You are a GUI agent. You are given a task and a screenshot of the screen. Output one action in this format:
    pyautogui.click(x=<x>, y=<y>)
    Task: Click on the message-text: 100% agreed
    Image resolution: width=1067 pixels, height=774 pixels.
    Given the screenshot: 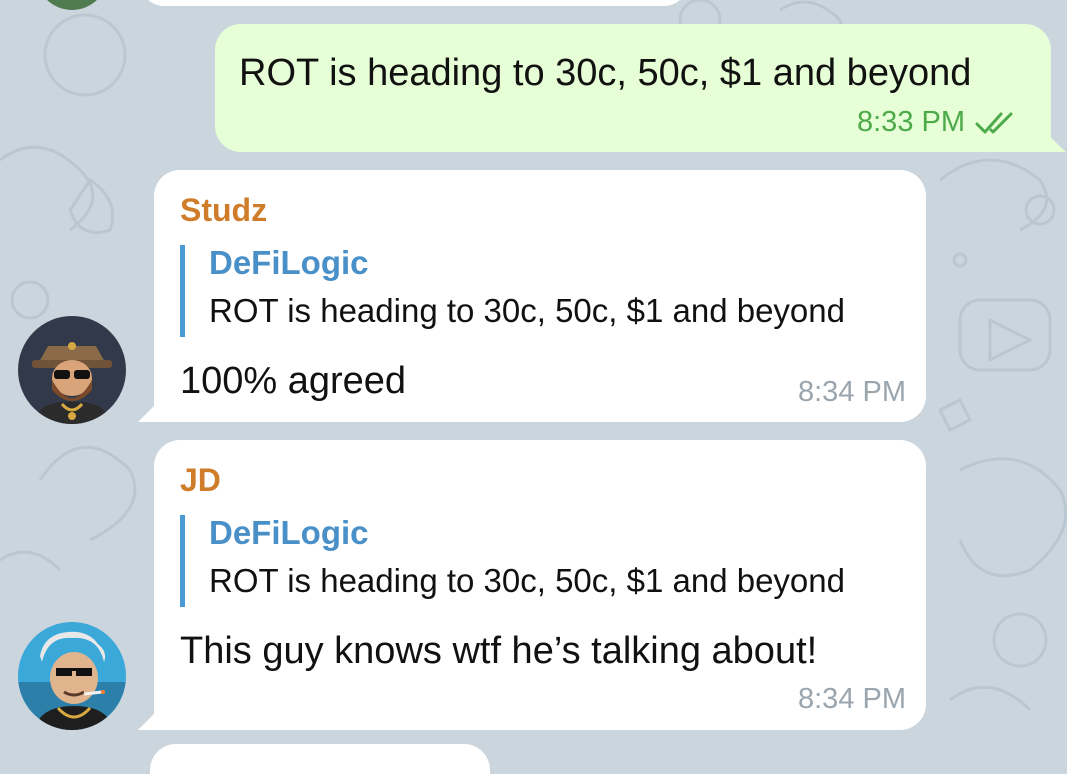 What is the action you would take?
    pyautogui.click(x=293, y=381)
    